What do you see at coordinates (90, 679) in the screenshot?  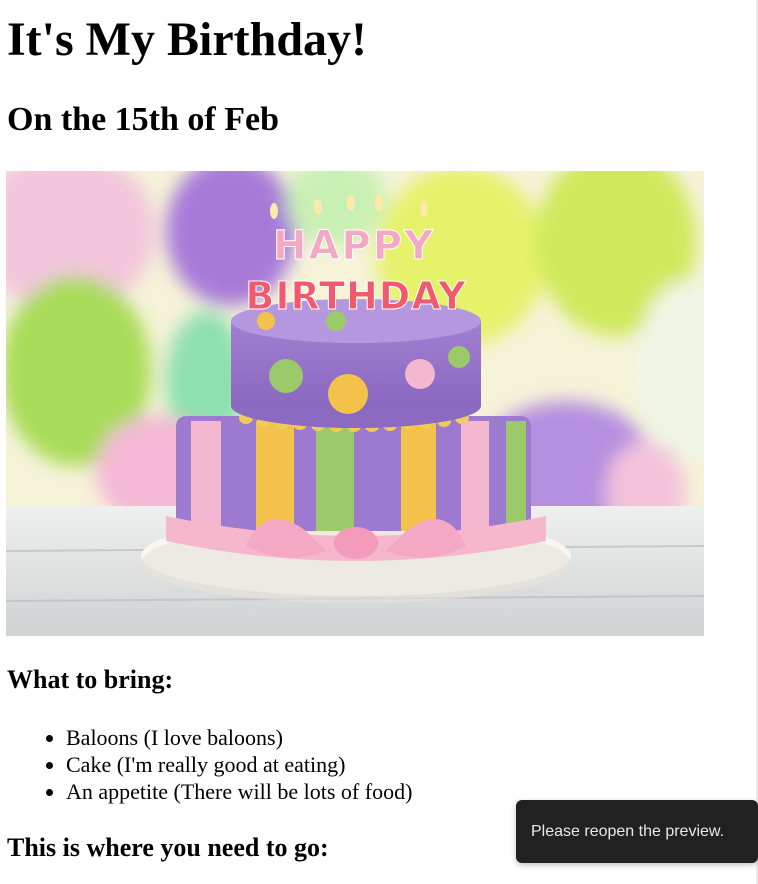 I see `bring-heading: What to bring:` at bounding box center [90, 679].